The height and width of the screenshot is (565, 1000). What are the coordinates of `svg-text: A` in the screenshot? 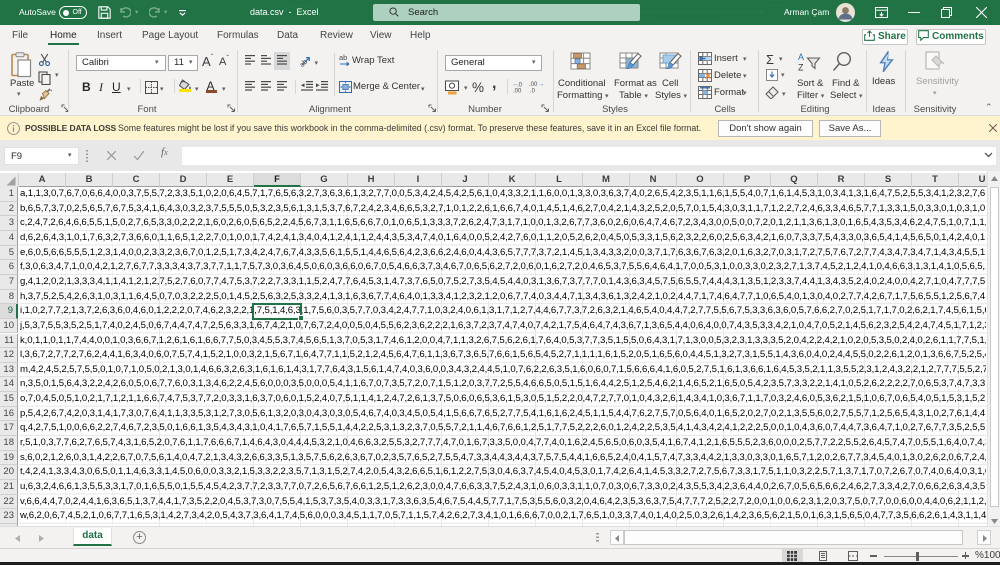 It's located at (801, 57).